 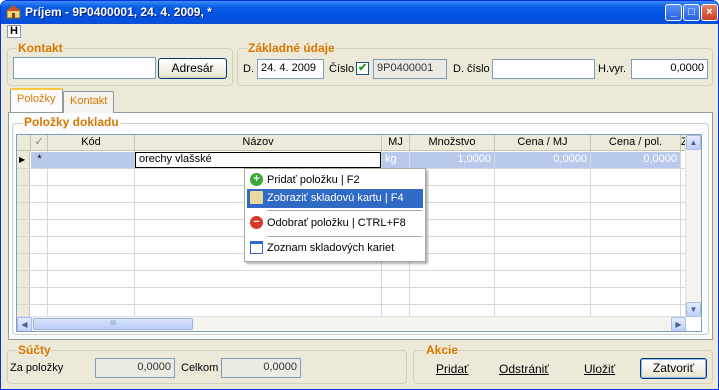 I want to click on close-icon: ×, so click(x=709, y=12).